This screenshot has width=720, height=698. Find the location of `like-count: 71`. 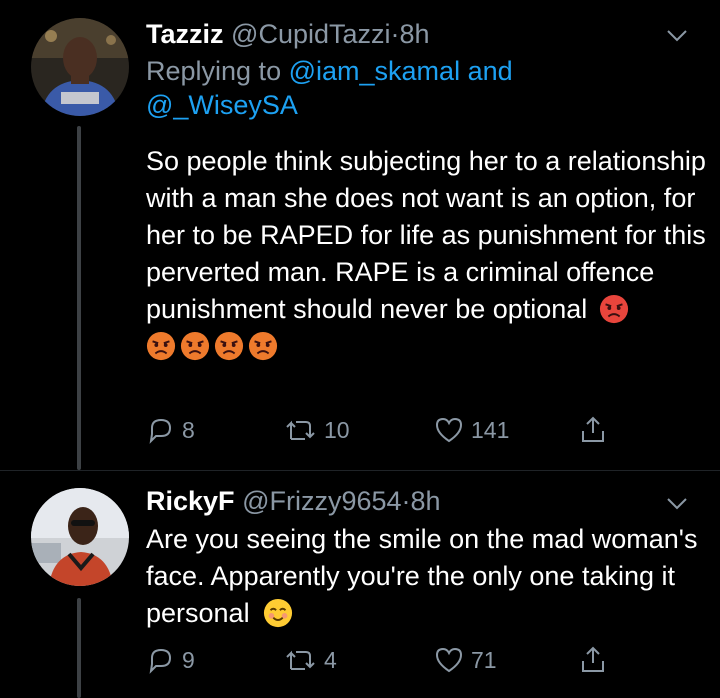

like-count: 71 is located at coordinates (484, 659).